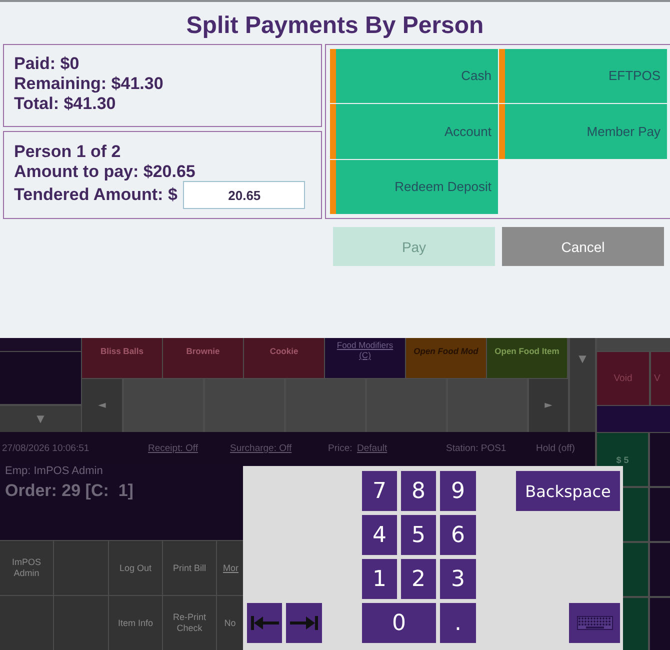 The width and height of the screenshot is (670, 650). What do you see at coordinates (69, 490) in the screenshot?
I see `order-number: Order: 29 [C: 1]` at bounding box center [69, 490].